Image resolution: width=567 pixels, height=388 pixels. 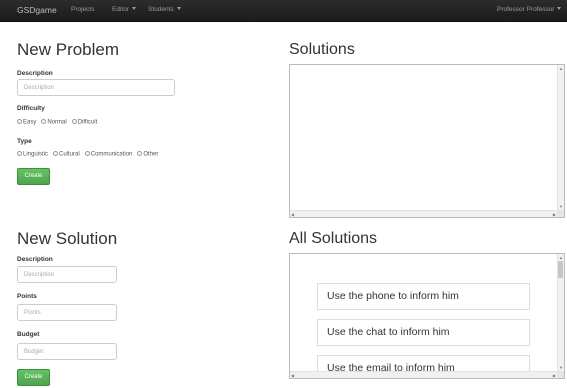 I want to click on solution-description-placeholder: Description, so click(x=39, y=275).